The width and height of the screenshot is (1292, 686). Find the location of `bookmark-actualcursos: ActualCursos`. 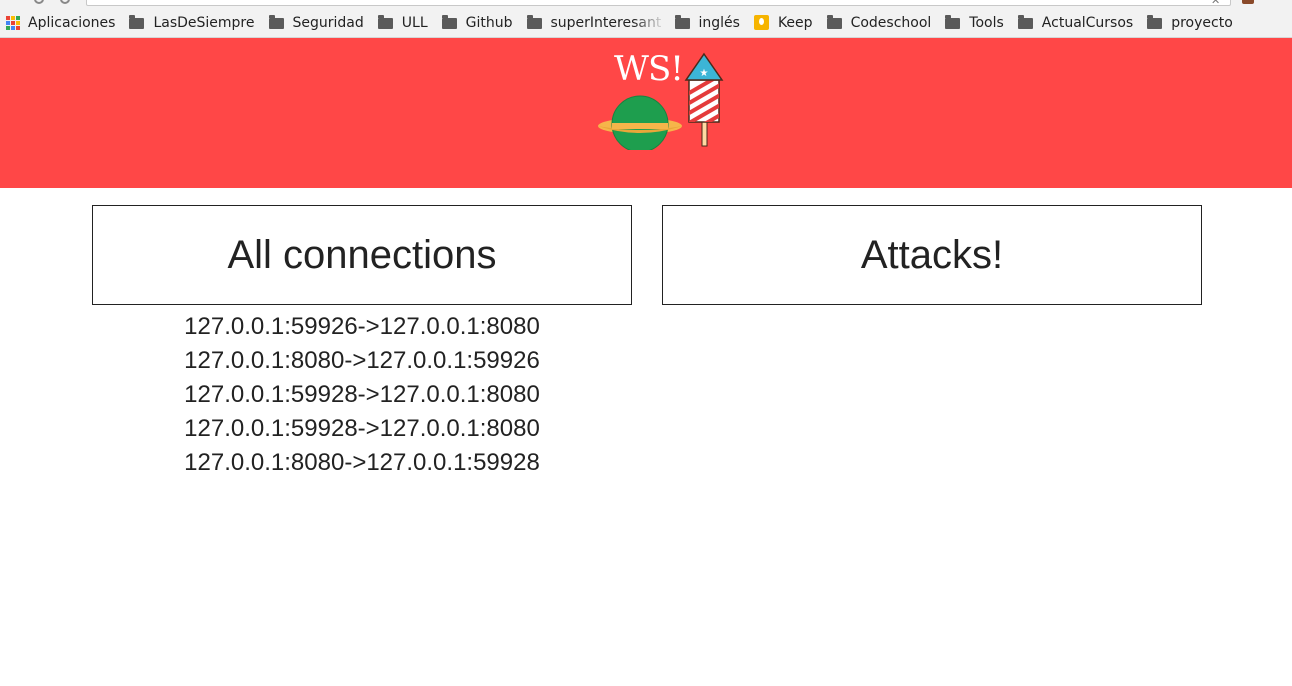

bookmark-actualcursos: ActualCursos is located at coordinates (1075, 22).